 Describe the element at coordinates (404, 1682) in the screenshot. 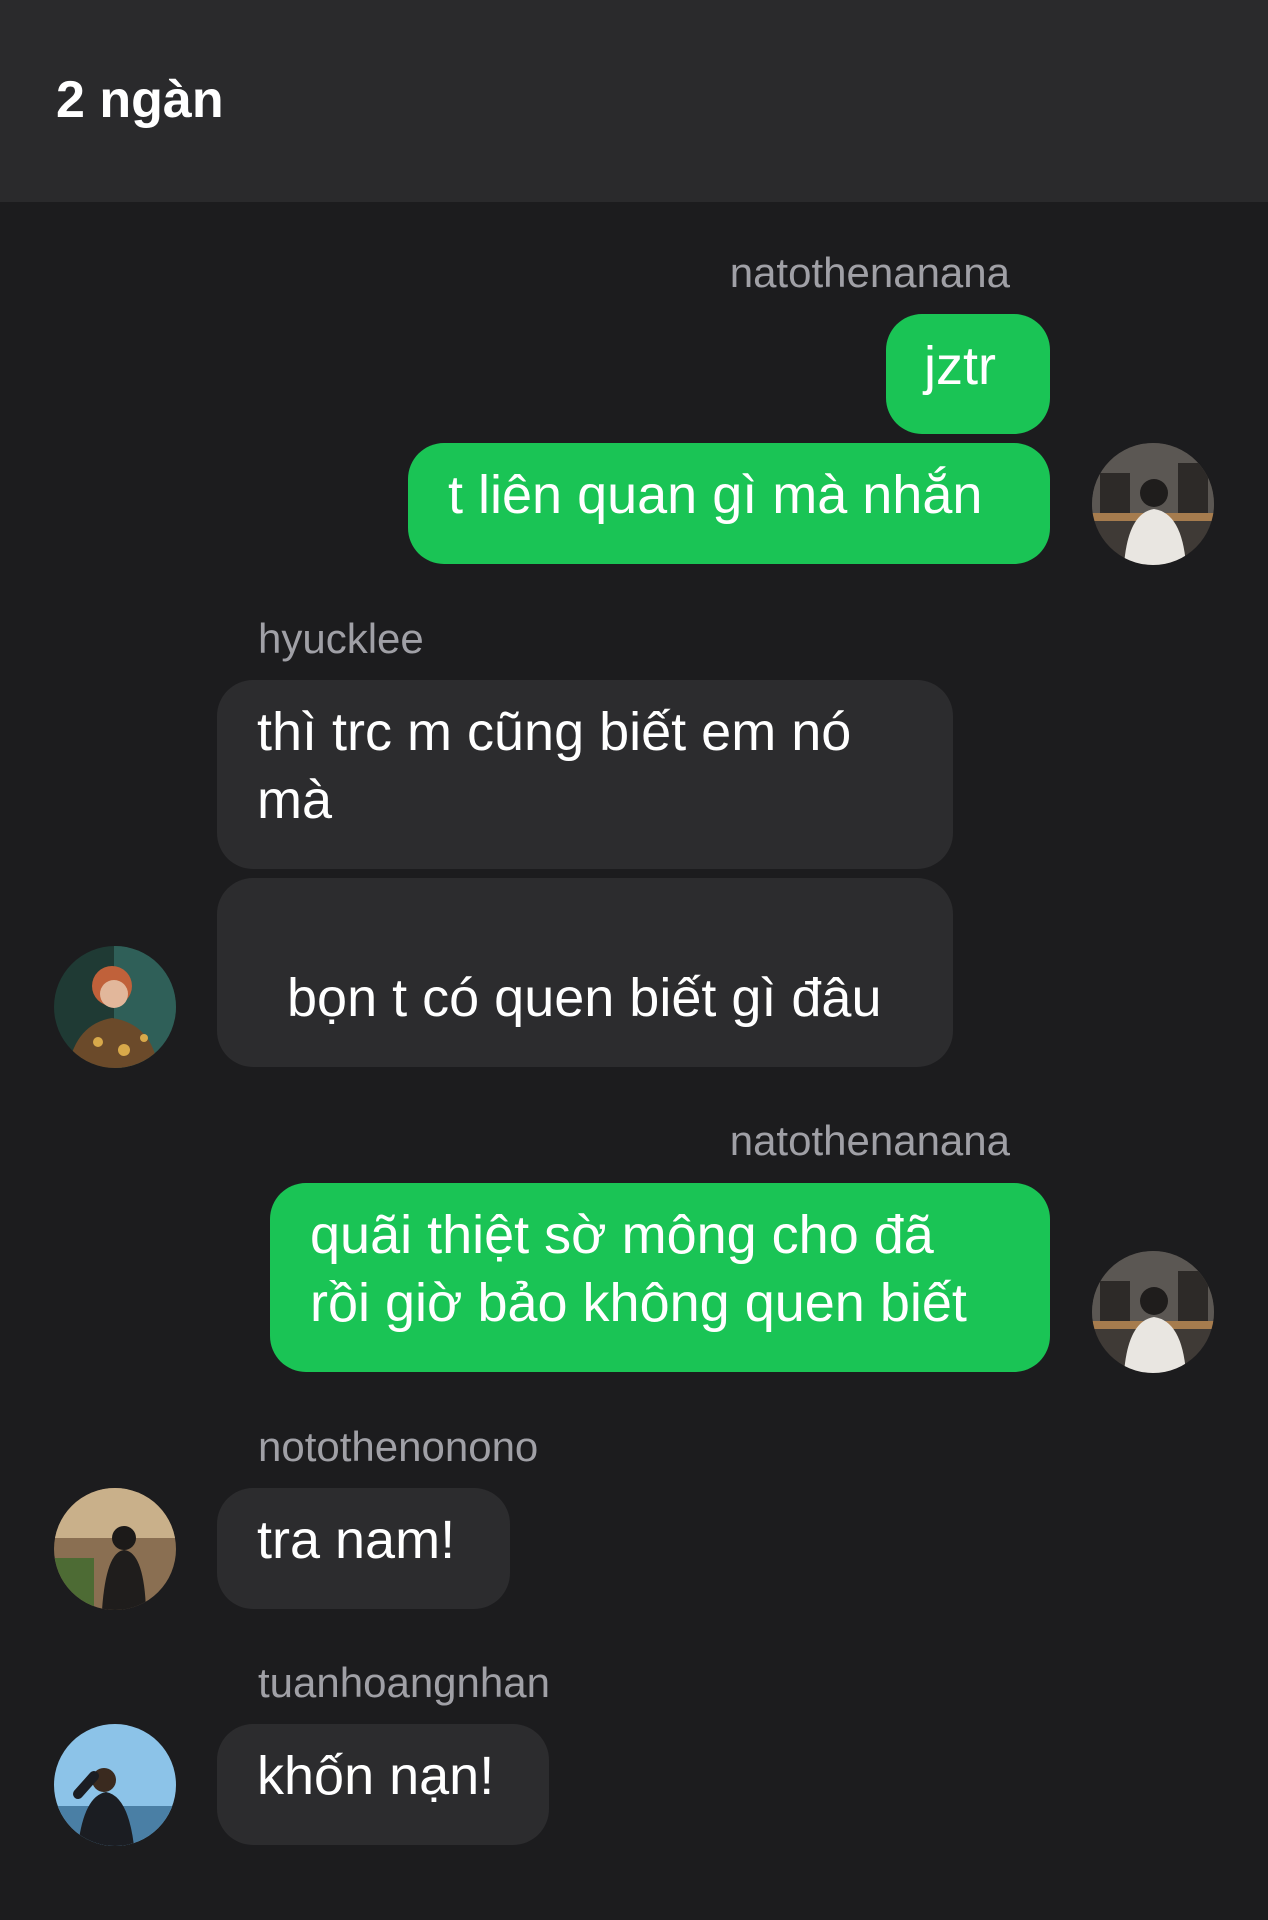

I see `sender-name: tuanhoangnhan` at that location.